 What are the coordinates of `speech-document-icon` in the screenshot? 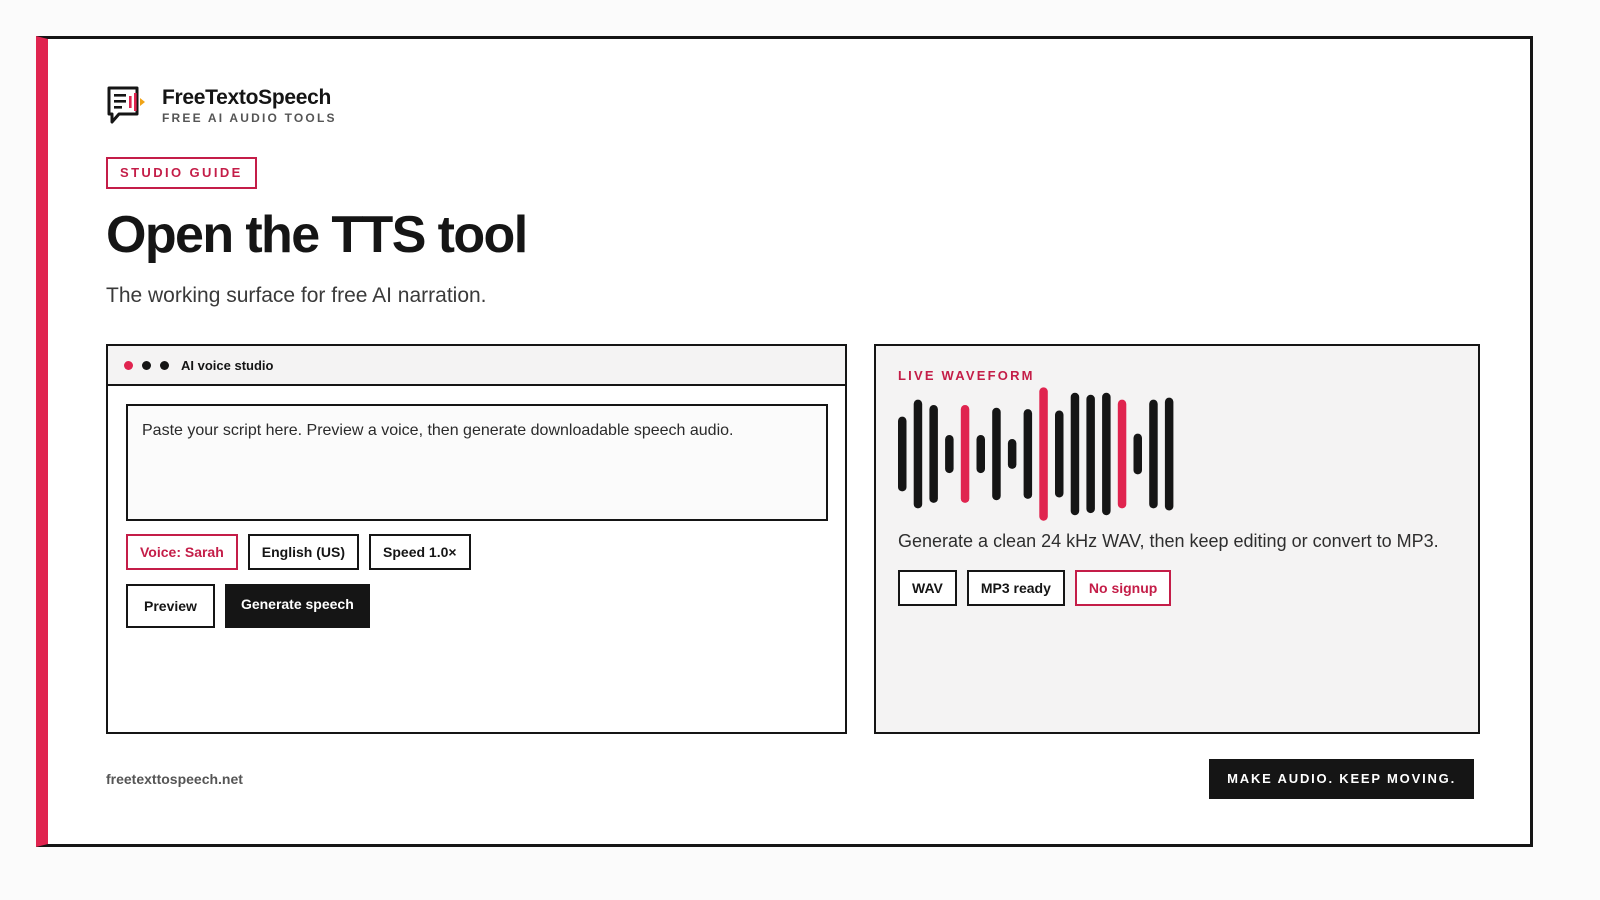 It's located at (126, 105).